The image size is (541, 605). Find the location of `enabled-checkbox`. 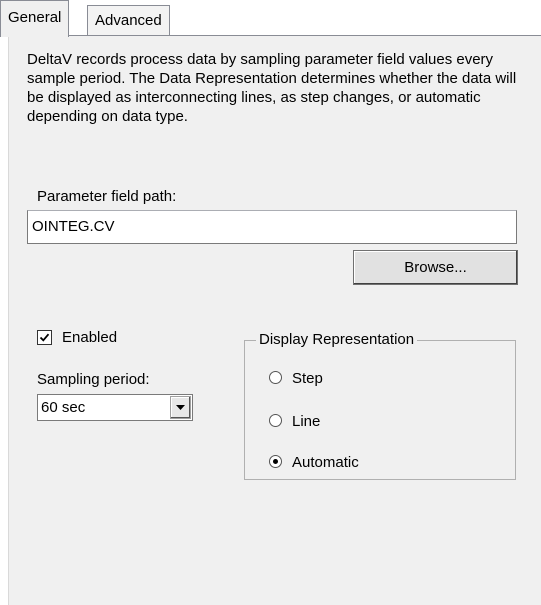

enabled-checkbox is located at coordinates (44, 337).